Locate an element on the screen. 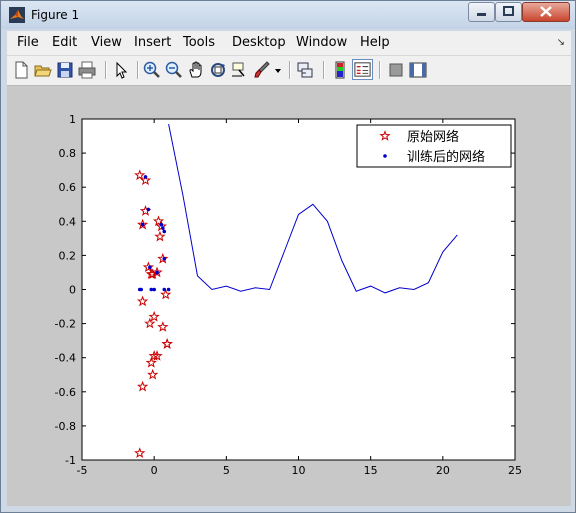 Image resolution: width=576 pixels, height=513 pixels. matlab-logo-icon is located at coordinates (17, 15).